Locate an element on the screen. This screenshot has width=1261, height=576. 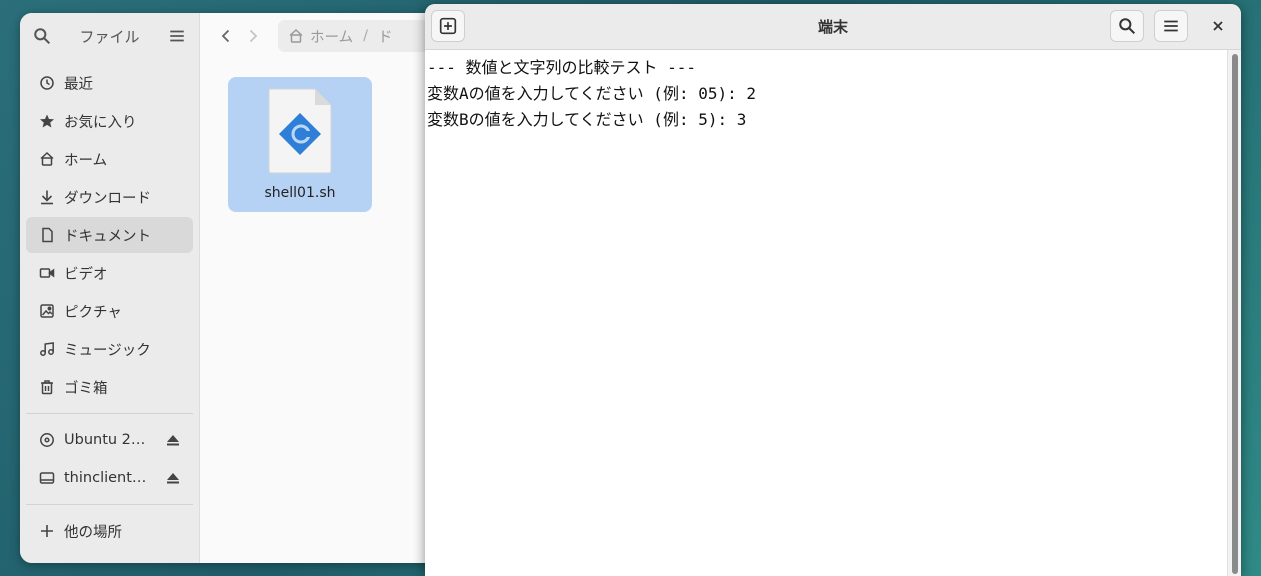
sidebar-item-home: ホーム is located at coordinates (109, 159).